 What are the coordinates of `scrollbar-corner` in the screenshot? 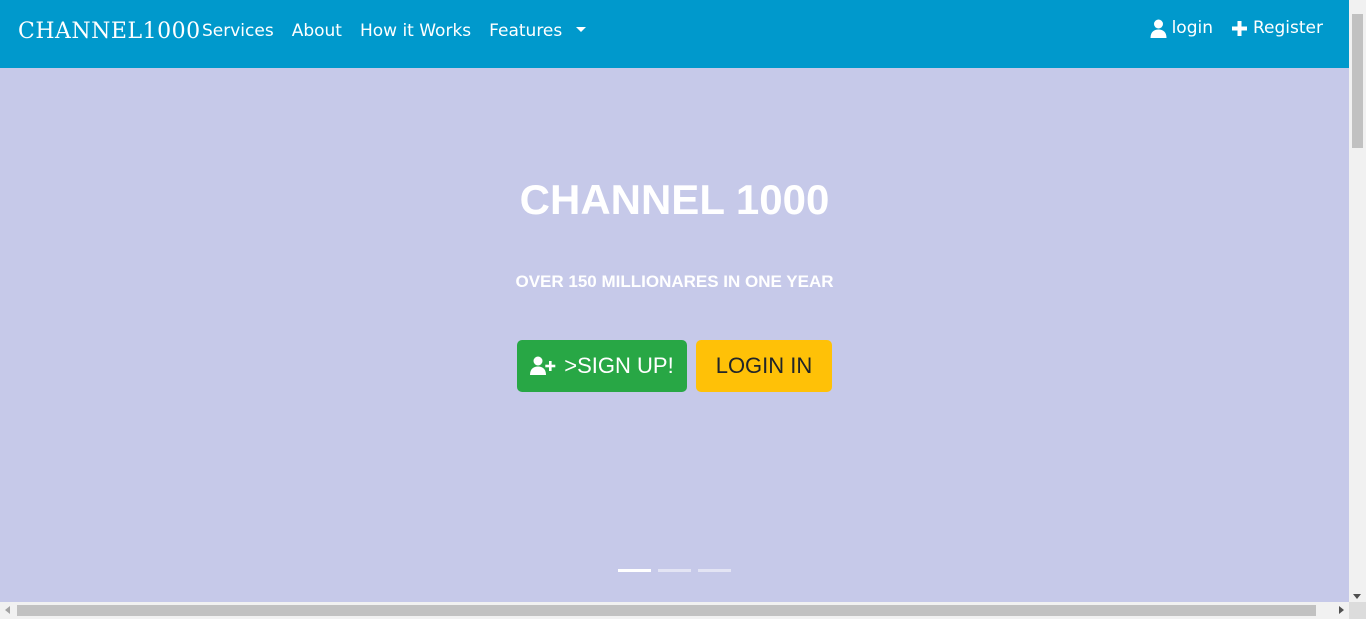 It's located at (1357, 610).